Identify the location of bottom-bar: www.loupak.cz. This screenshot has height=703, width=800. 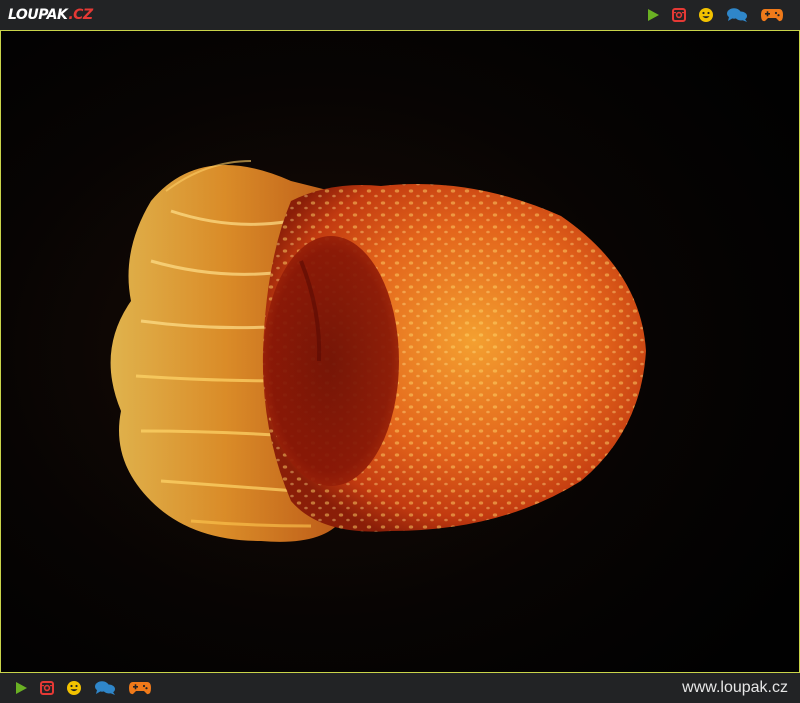
(400, 688).